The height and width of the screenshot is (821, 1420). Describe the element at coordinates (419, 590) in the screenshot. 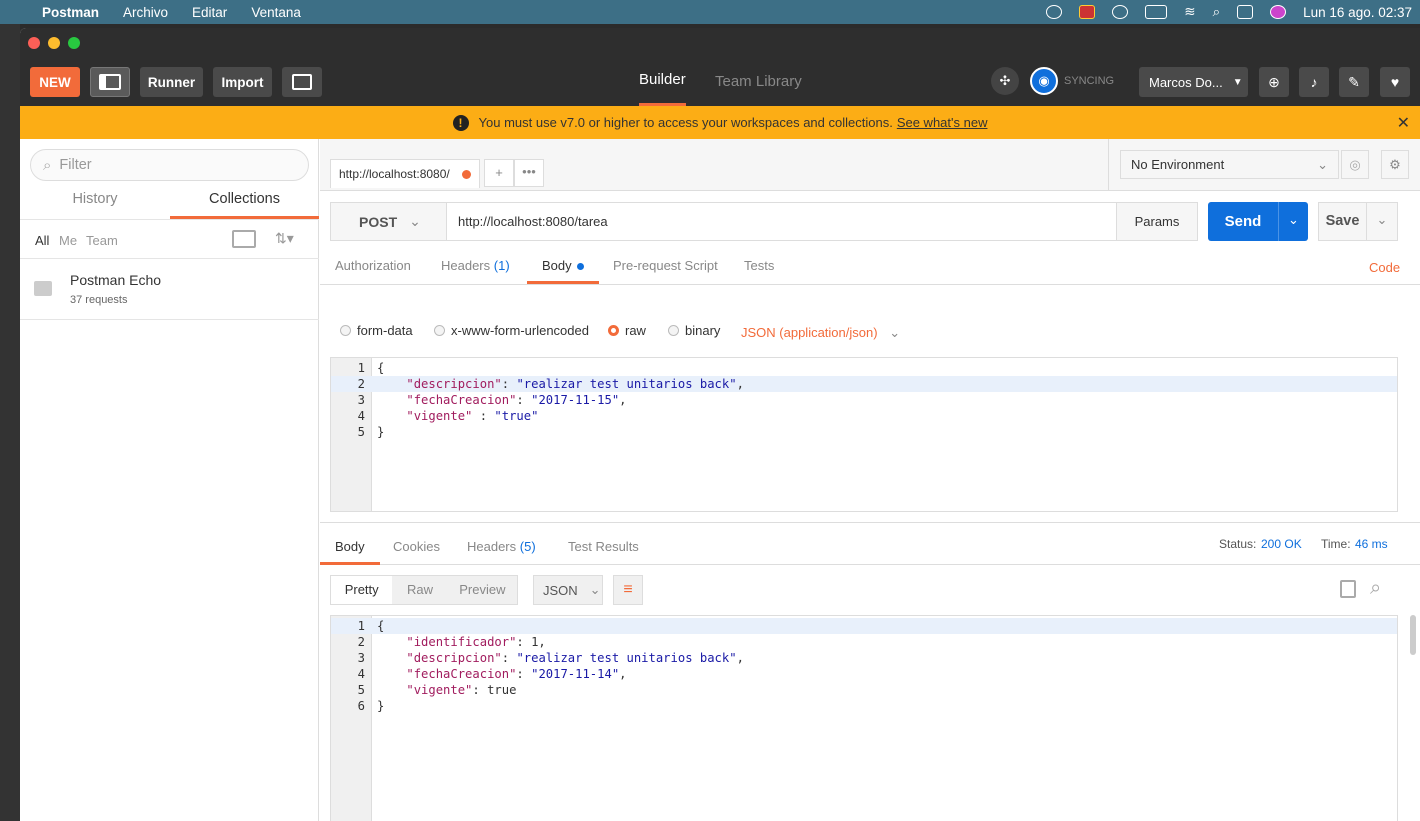

I see `view-raw: Raw` at that location.